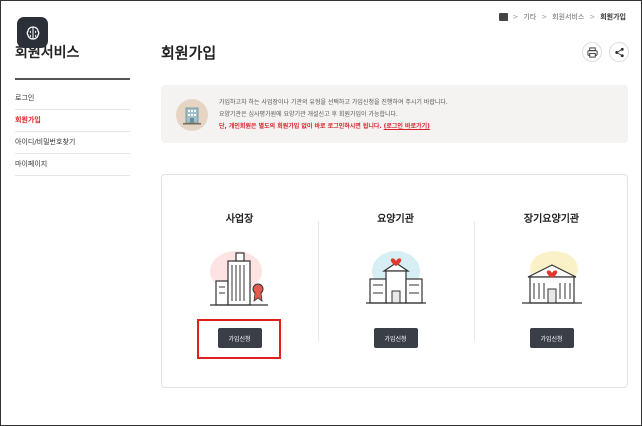 This screenshot has height=426, width=642. Describe the element at coordinates (395, 338) in the screenshot. I see `join-care-institution-button: 가입신청` at that location.